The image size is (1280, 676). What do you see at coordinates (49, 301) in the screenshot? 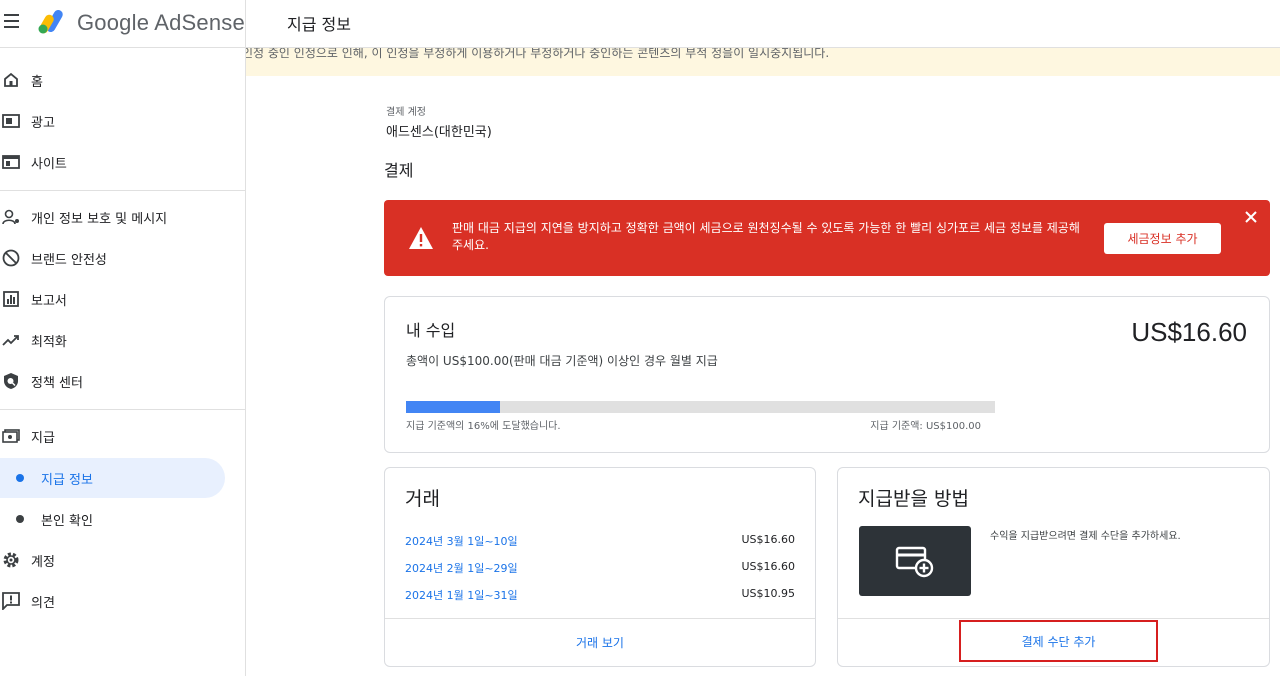
I see `sidebar-item-label: 보고서` at bounding box center [49, 301].